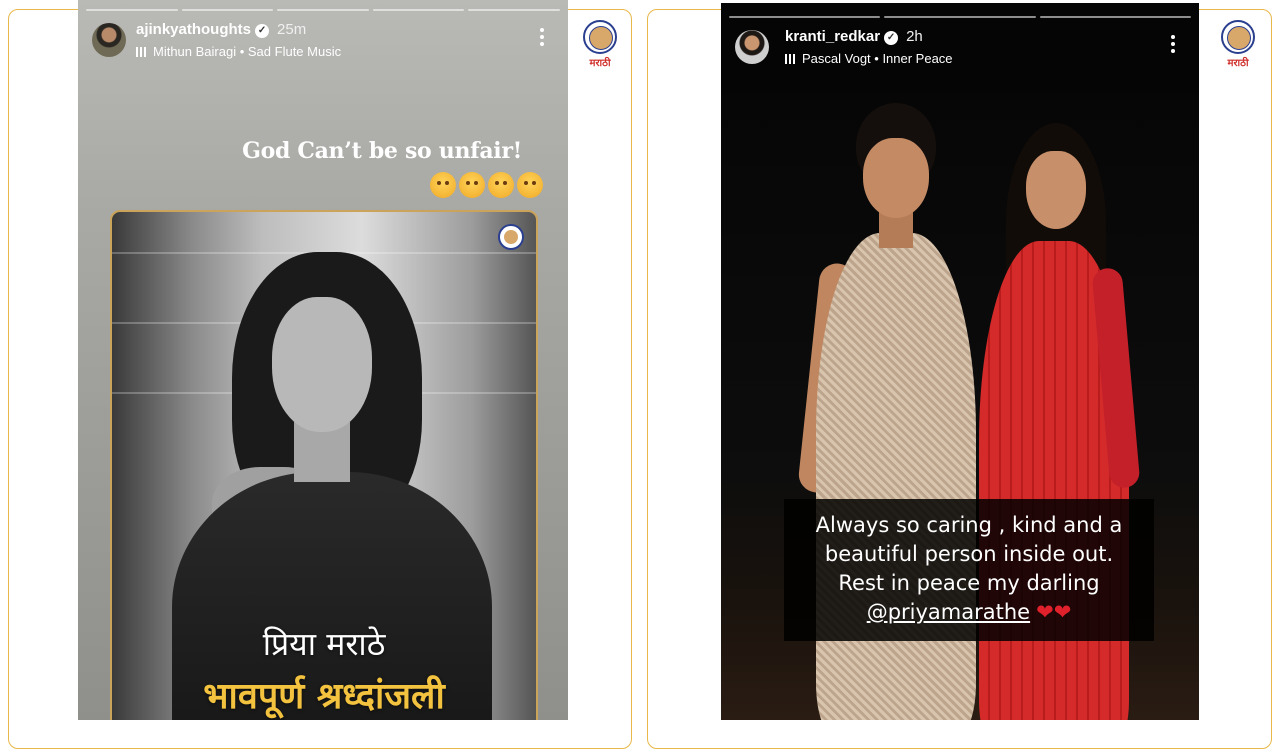  Describe the element at coordinates (917, 58) in the screenshot. I see `music-title: Inner Peace` at that location.